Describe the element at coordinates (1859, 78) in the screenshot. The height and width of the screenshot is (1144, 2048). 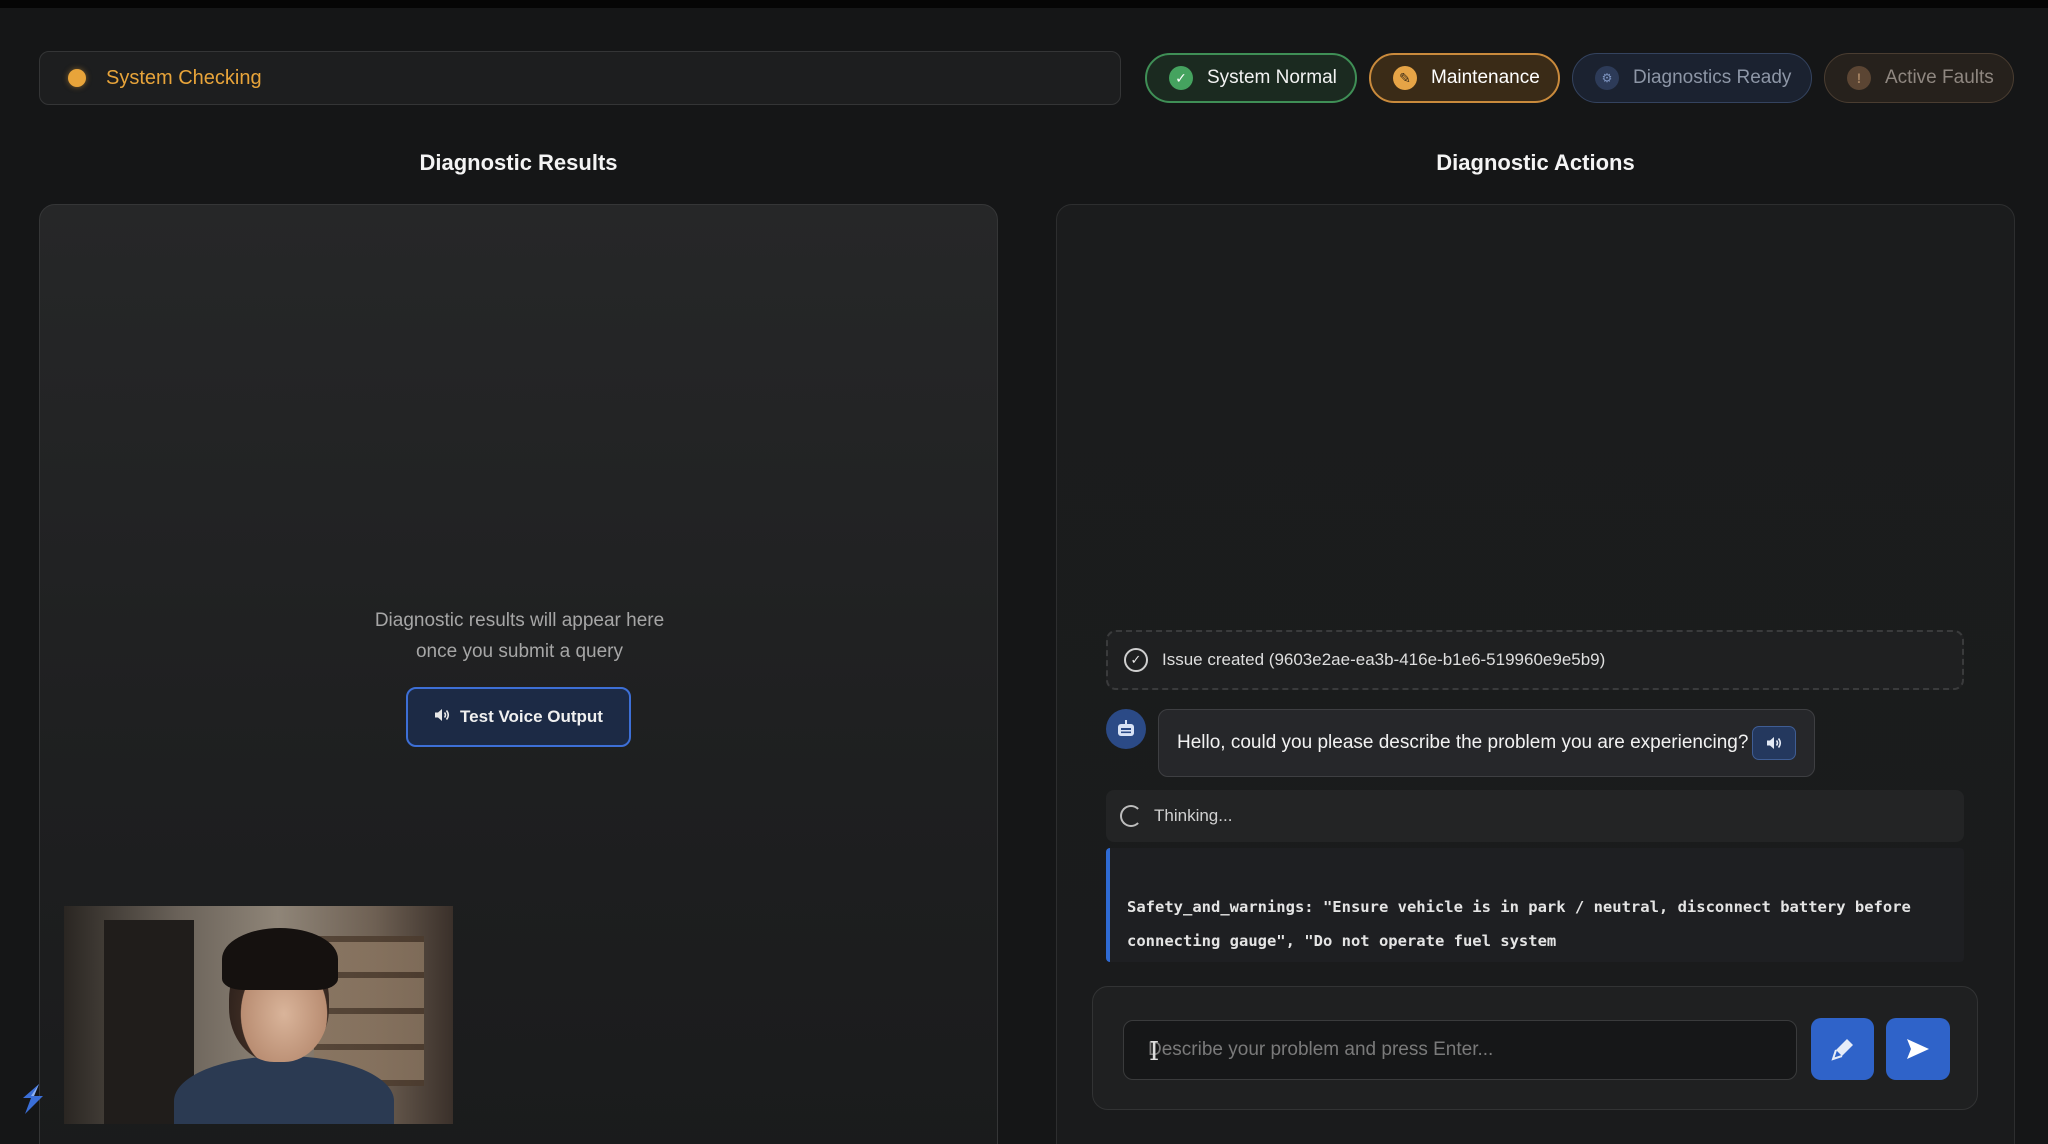
I see `alert-icon: !` at that location.